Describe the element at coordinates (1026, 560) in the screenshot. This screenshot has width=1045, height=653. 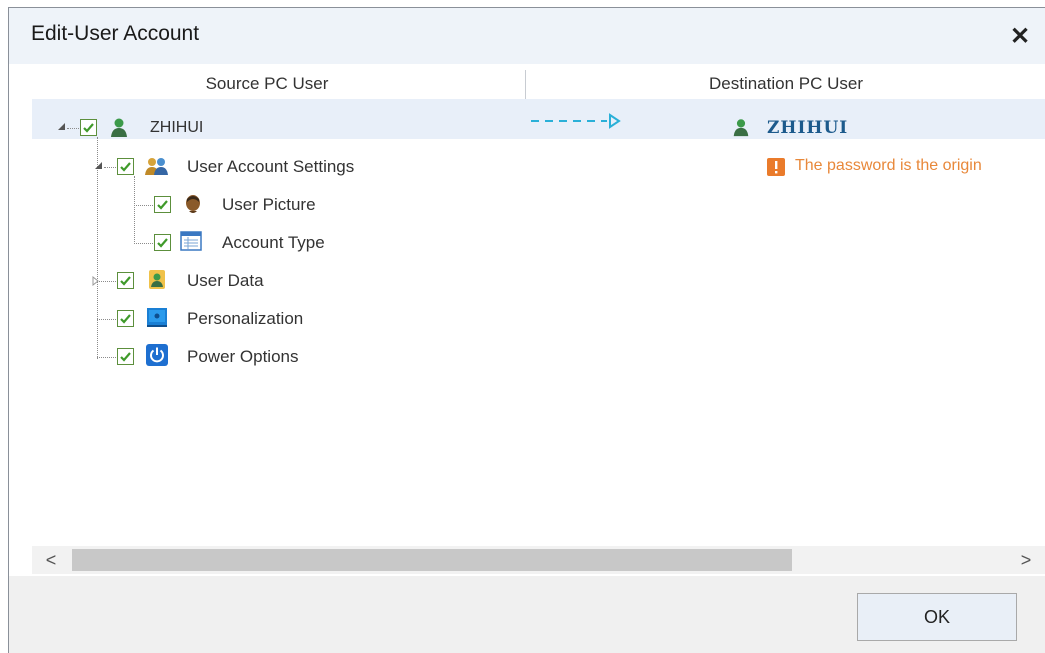
I see `scroll-right-icon: >` at that location.